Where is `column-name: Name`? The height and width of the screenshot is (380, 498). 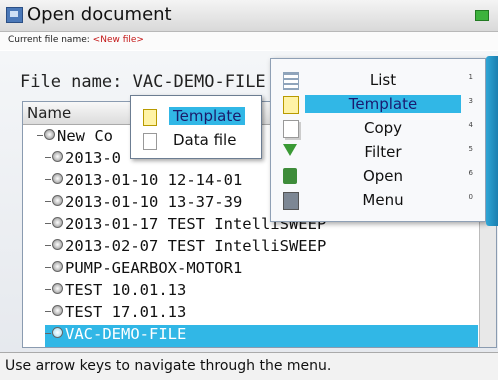 column-name: Name is located at coordinates (49, 113).